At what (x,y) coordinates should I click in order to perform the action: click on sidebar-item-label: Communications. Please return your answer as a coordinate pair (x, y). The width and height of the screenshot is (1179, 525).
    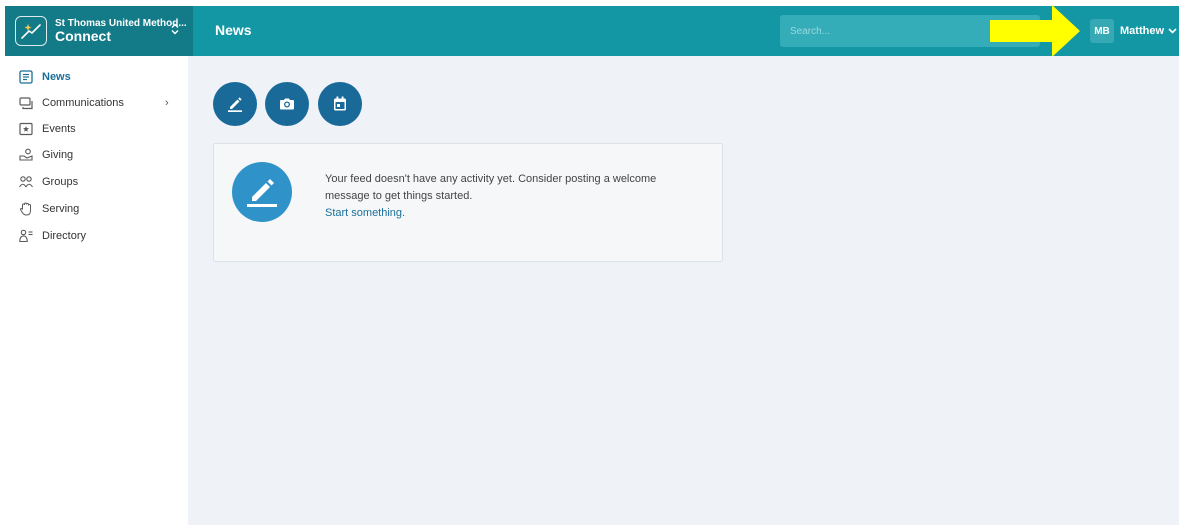
    Looking at the image, I should click on (83, 103).